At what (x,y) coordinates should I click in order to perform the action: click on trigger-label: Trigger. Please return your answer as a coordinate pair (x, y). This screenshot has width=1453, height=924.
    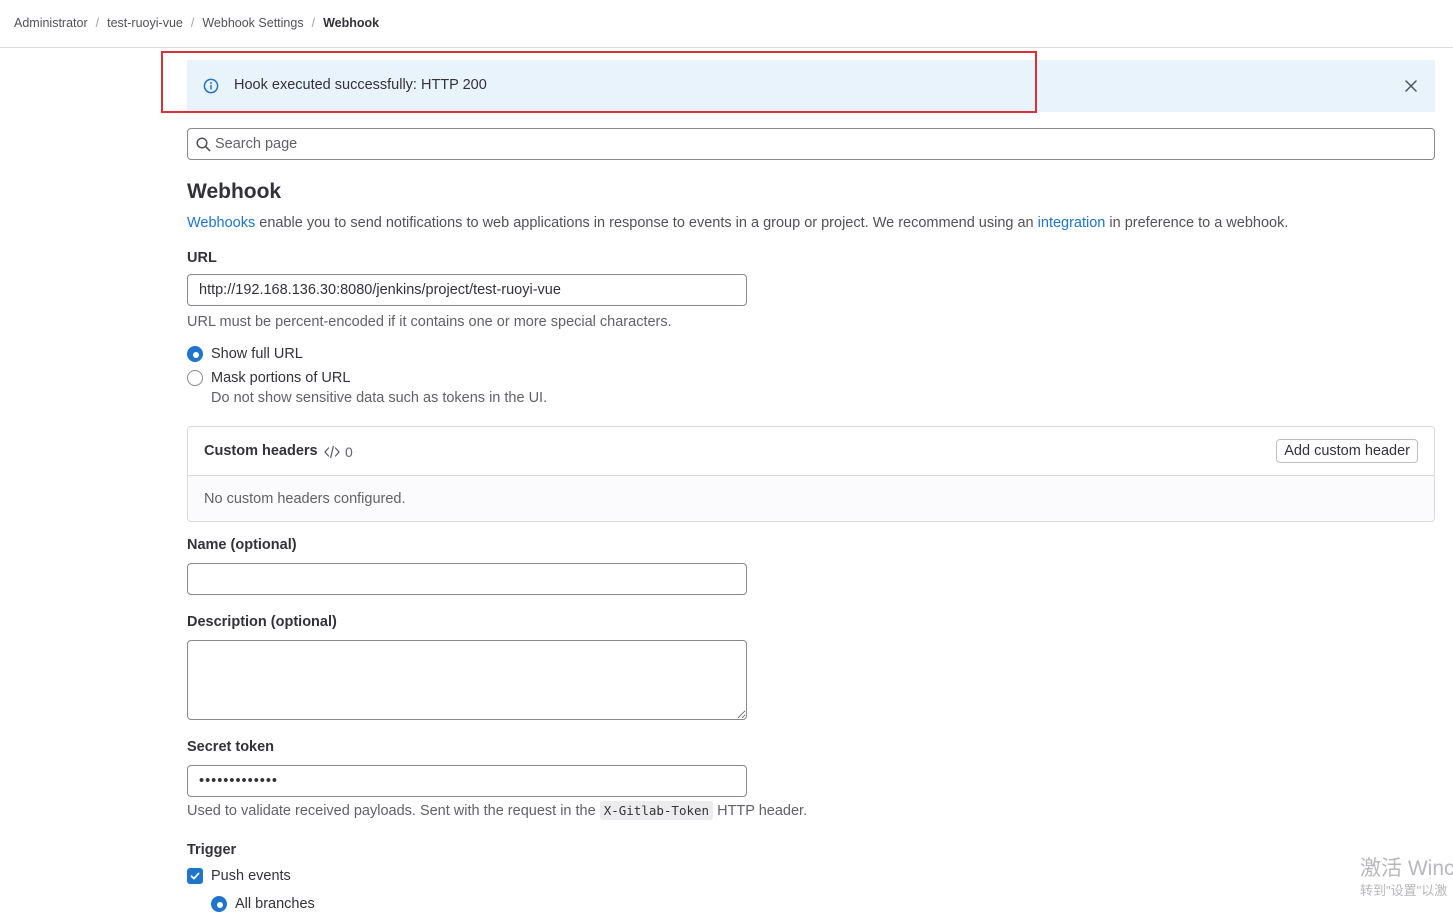
    Looking at the image, I should click on (212, 850).